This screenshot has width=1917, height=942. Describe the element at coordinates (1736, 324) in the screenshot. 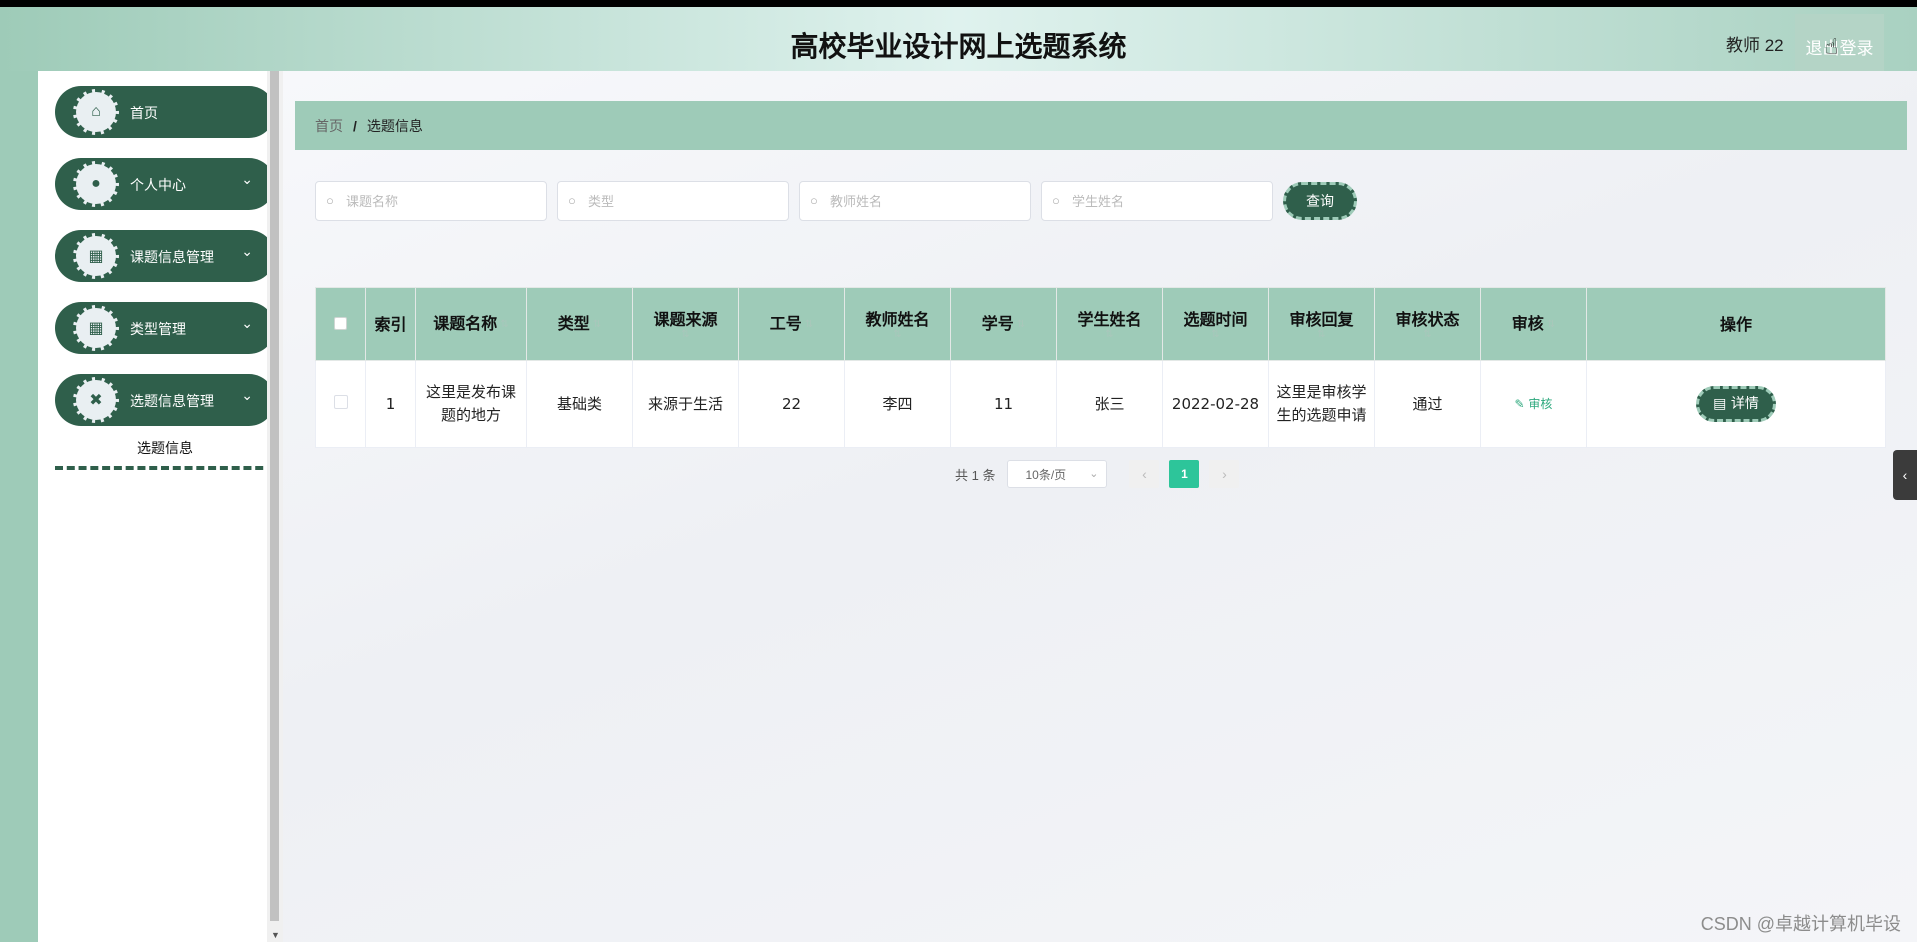

I see `column-header-action: 操作` at that location.